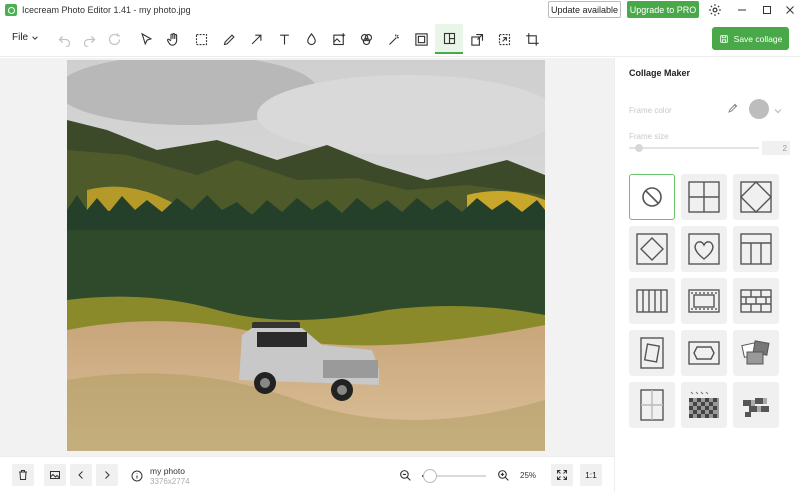  What do you see at coordinates (704, 249) in the screenshot?
I see `layout-heart` at bounding box center [704, 249].